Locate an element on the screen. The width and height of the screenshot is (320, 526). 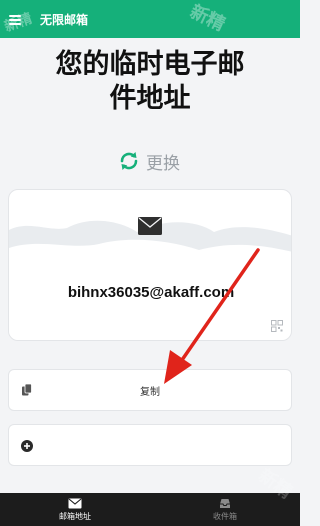
inbox-icon is located at coordinates (225, 503).